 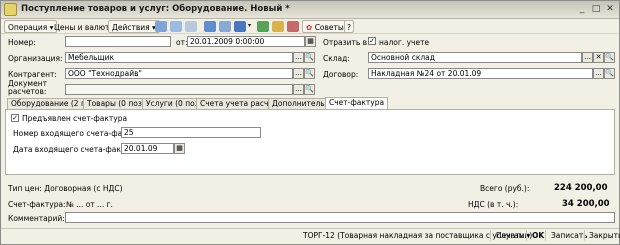 I want to click on warehouse-open-icon: 🔍, so click(x=609, y=57).